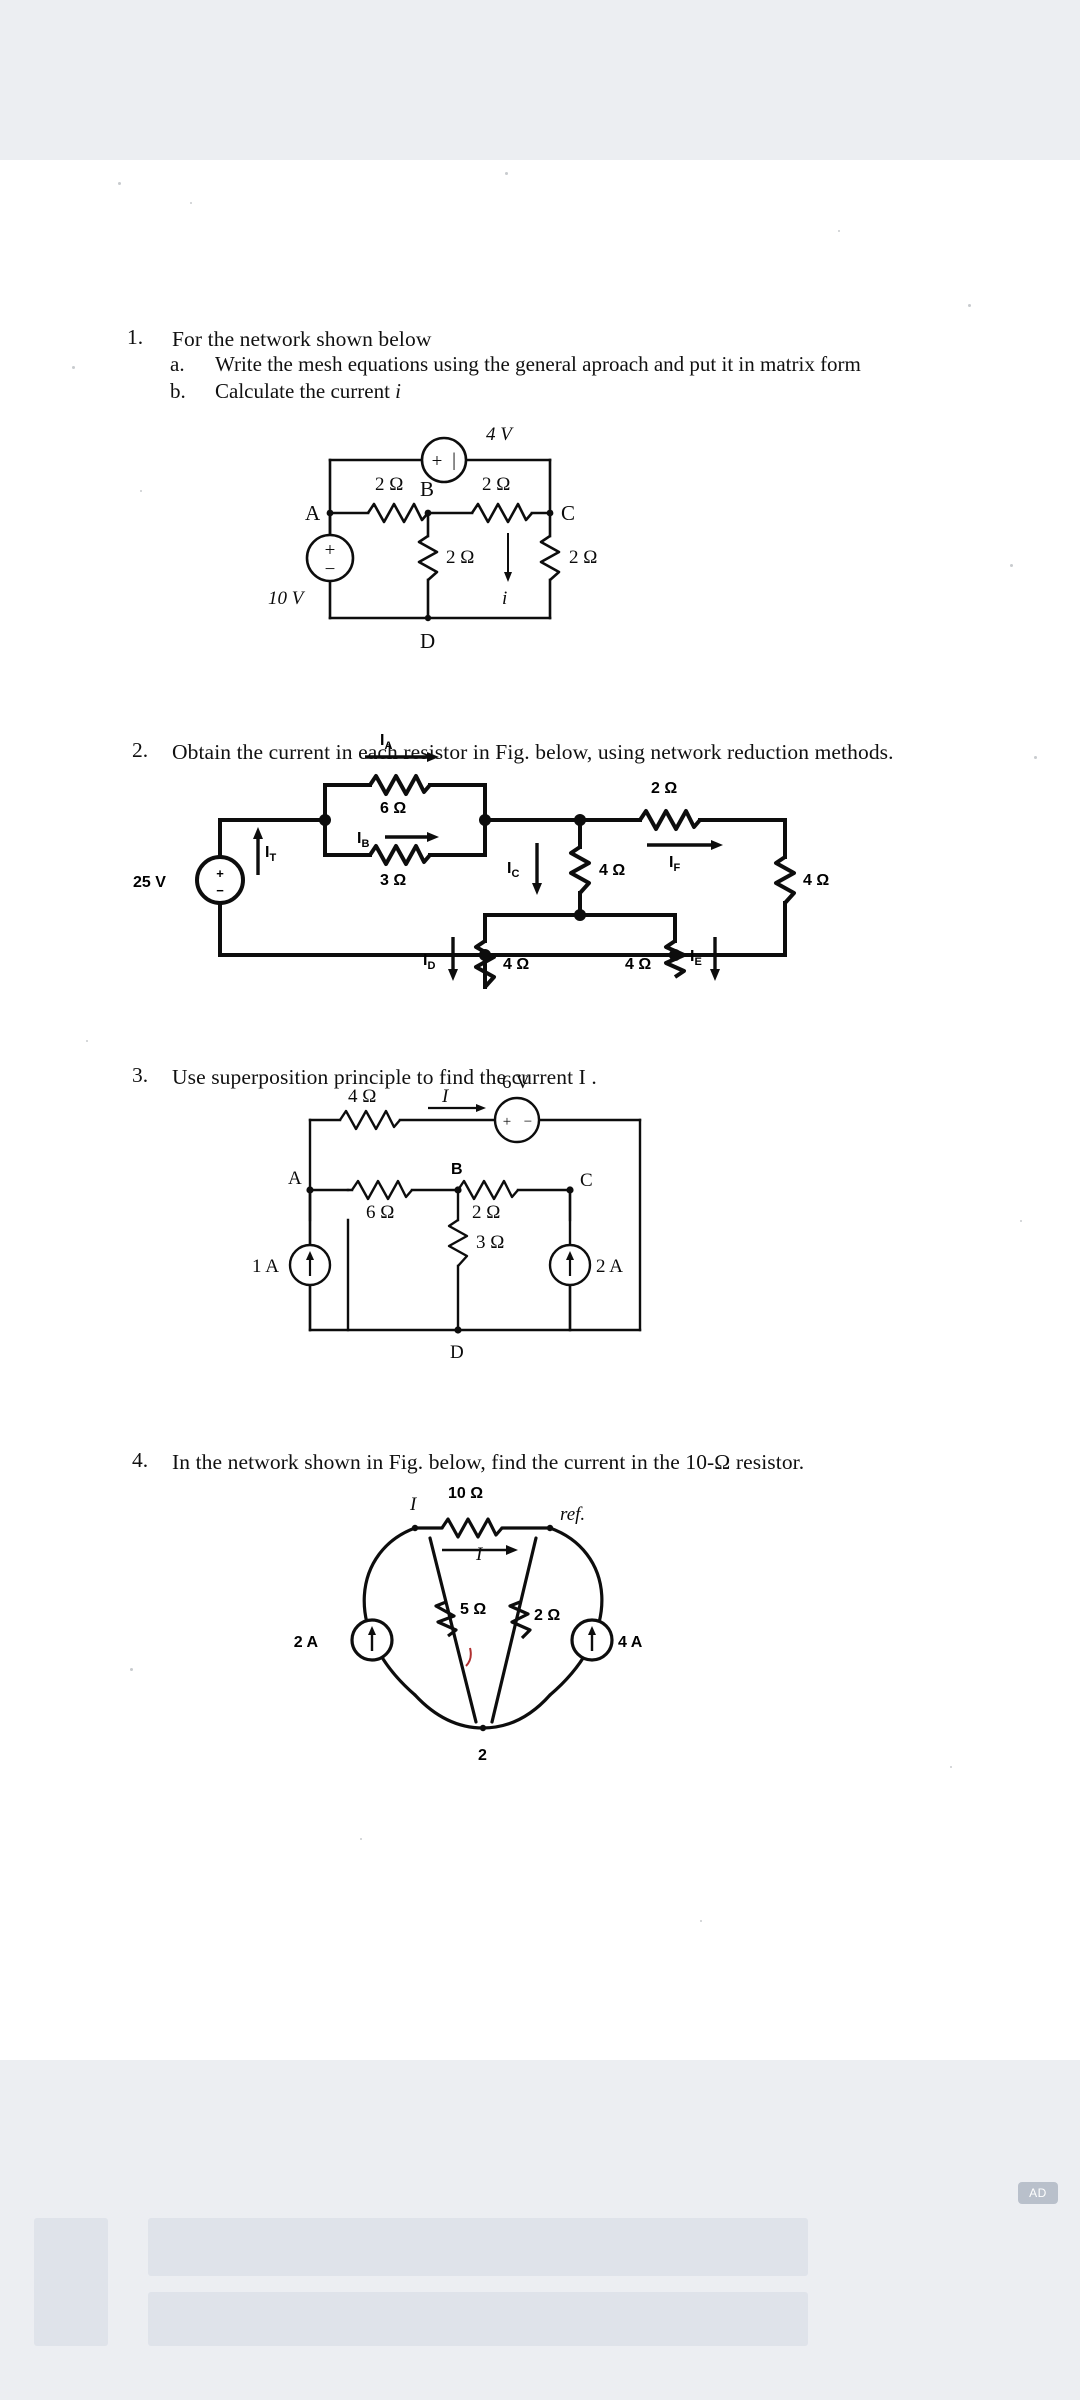 This screenshot has height=2400, width=1080. I want to click on junction-dot-bottom-left, so click(485, 955).